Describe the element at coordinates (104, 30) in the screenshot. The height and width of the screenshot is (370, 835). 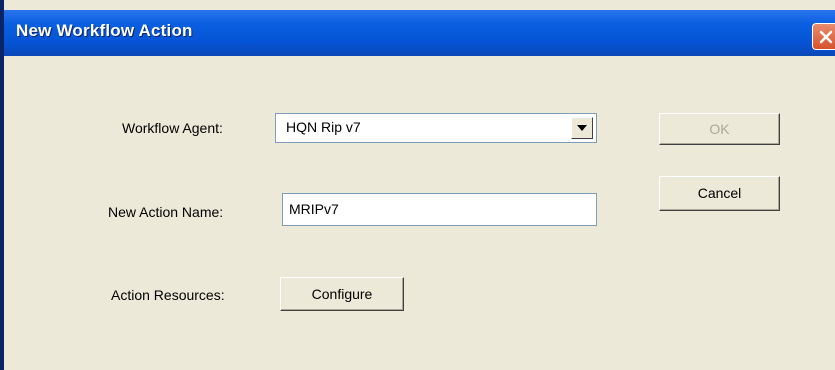
I see `dialog-title: New Workflow Action` at that location.